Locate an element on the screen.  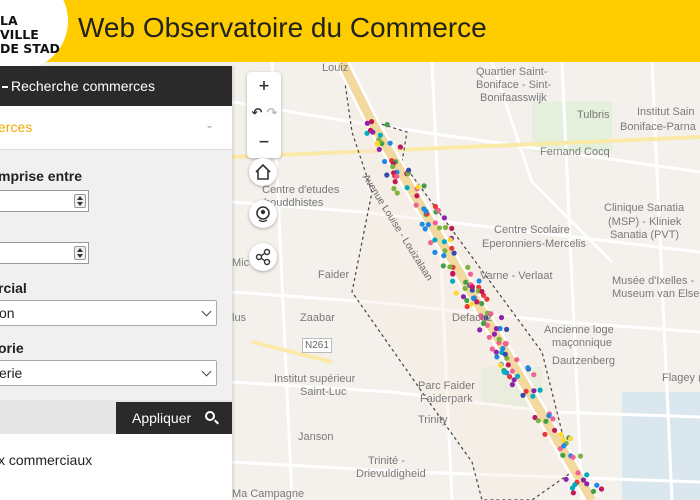
collapse-icon: - is located at coordinates (209, 127).